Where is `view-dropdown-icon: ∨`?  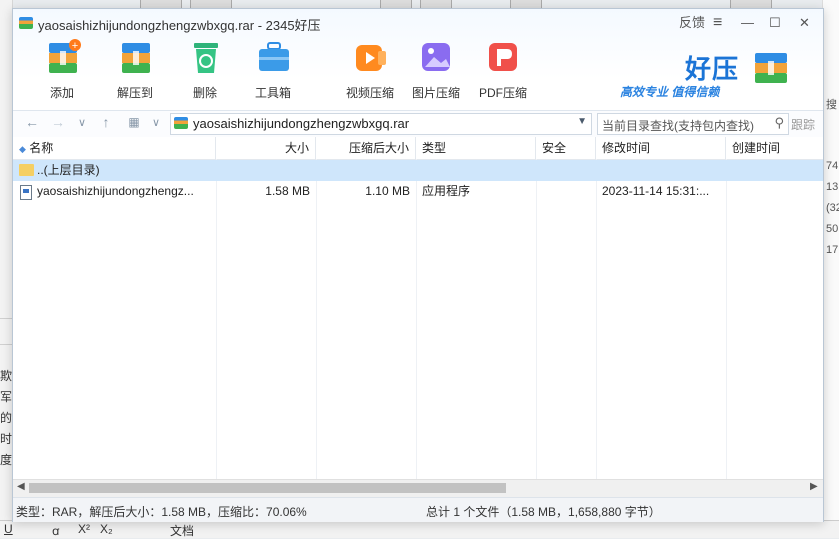 view-dropdown-icon: ∨ is located at coordinates (156, 122).